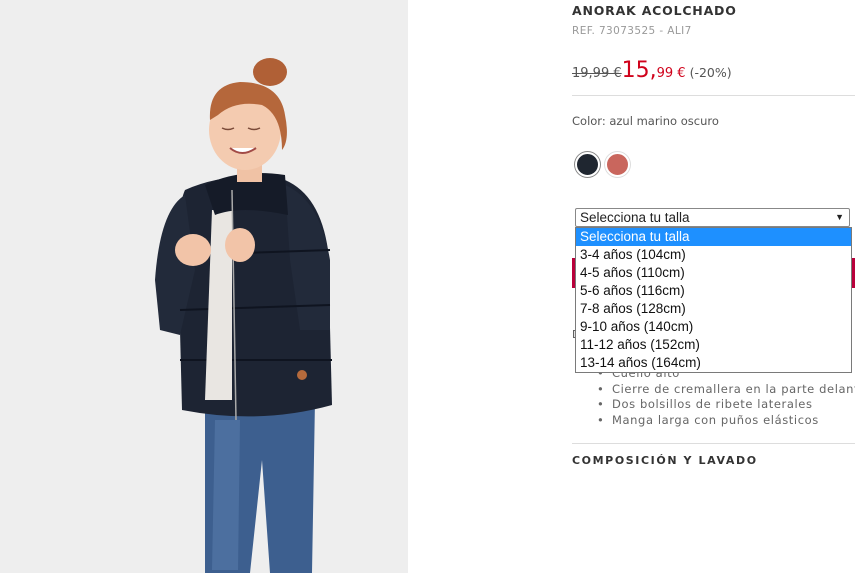  What do you see at coordinates (587, 164) in the screenshot?
I see `color-swatch-navy` at bounding box center [587, 164].